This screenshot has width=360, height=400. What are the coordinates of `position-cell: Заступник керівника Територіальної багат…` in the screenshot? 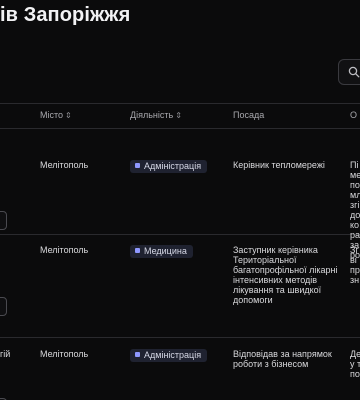 It's located at (285, 275).